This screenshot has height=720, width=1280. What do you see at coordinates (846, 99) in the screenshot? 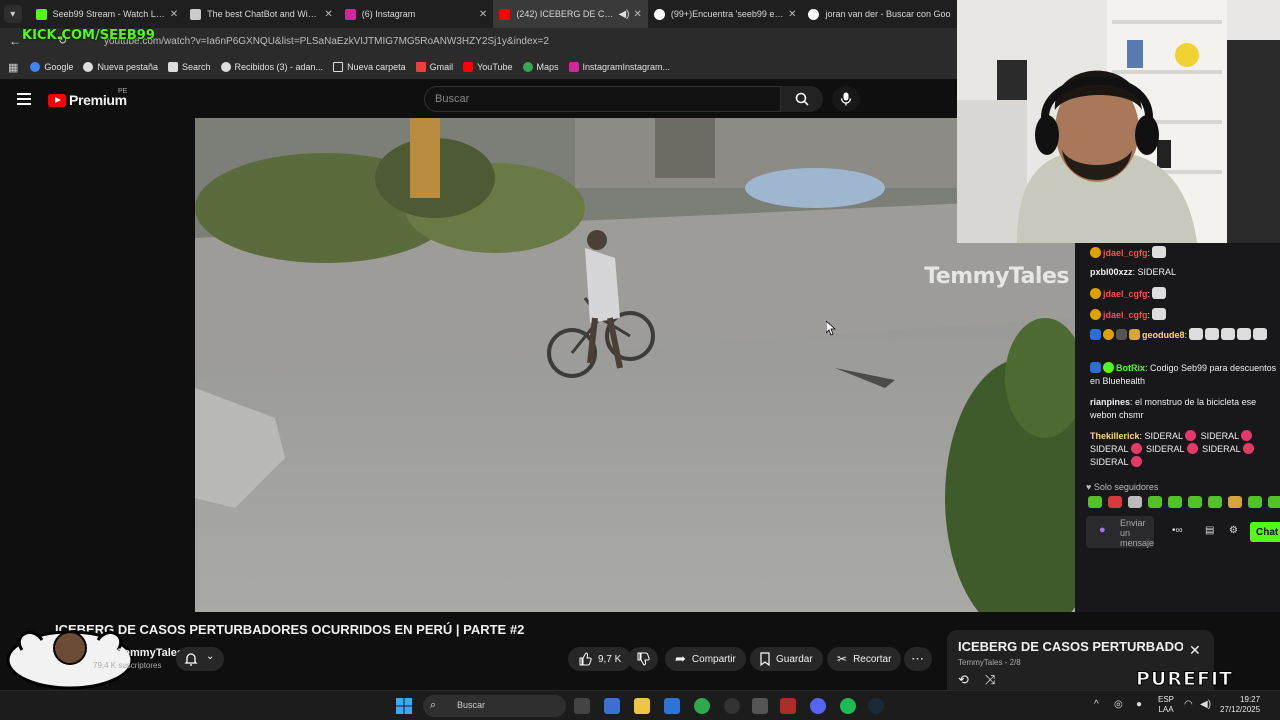
I see `voice-search-button` at bounding box center [846, 99].